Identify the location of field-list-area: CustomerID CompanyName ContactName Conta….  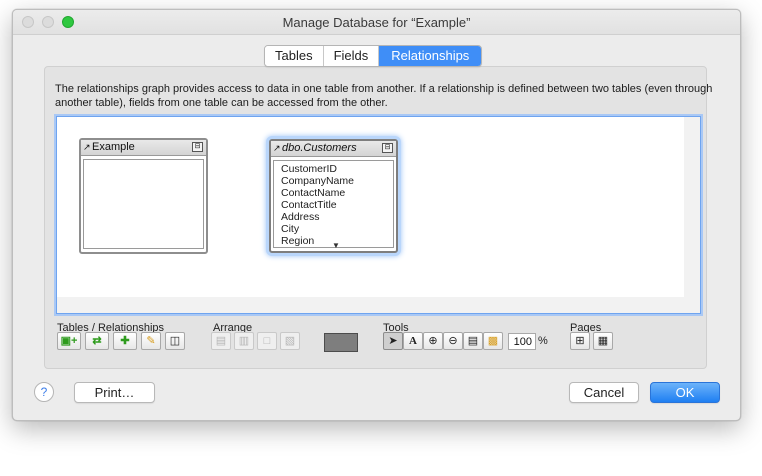
(333, 205).